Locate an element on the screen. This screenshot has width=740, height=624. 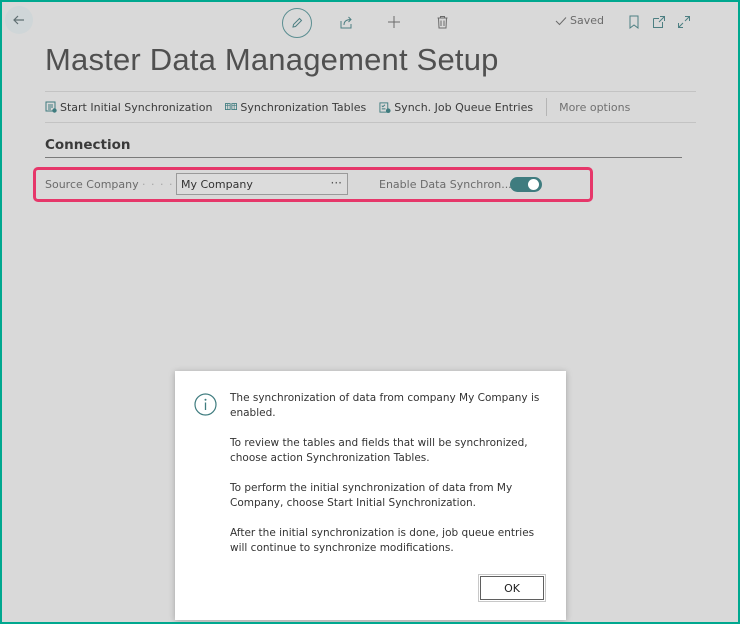
bookmark-button is located at coordinates (634, 22).